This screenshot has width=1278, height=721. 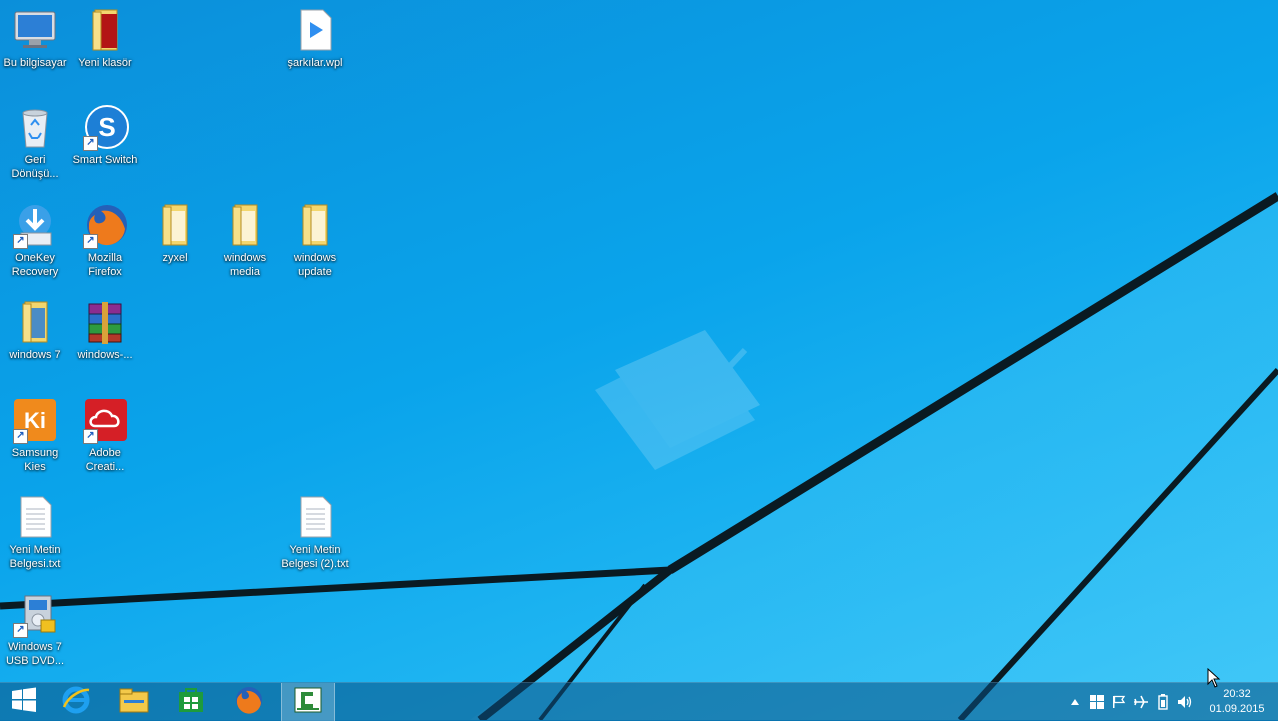 I want to click on desktop-icon-yeni-klasor: Yeni klasör, so click(x=105, y=44).